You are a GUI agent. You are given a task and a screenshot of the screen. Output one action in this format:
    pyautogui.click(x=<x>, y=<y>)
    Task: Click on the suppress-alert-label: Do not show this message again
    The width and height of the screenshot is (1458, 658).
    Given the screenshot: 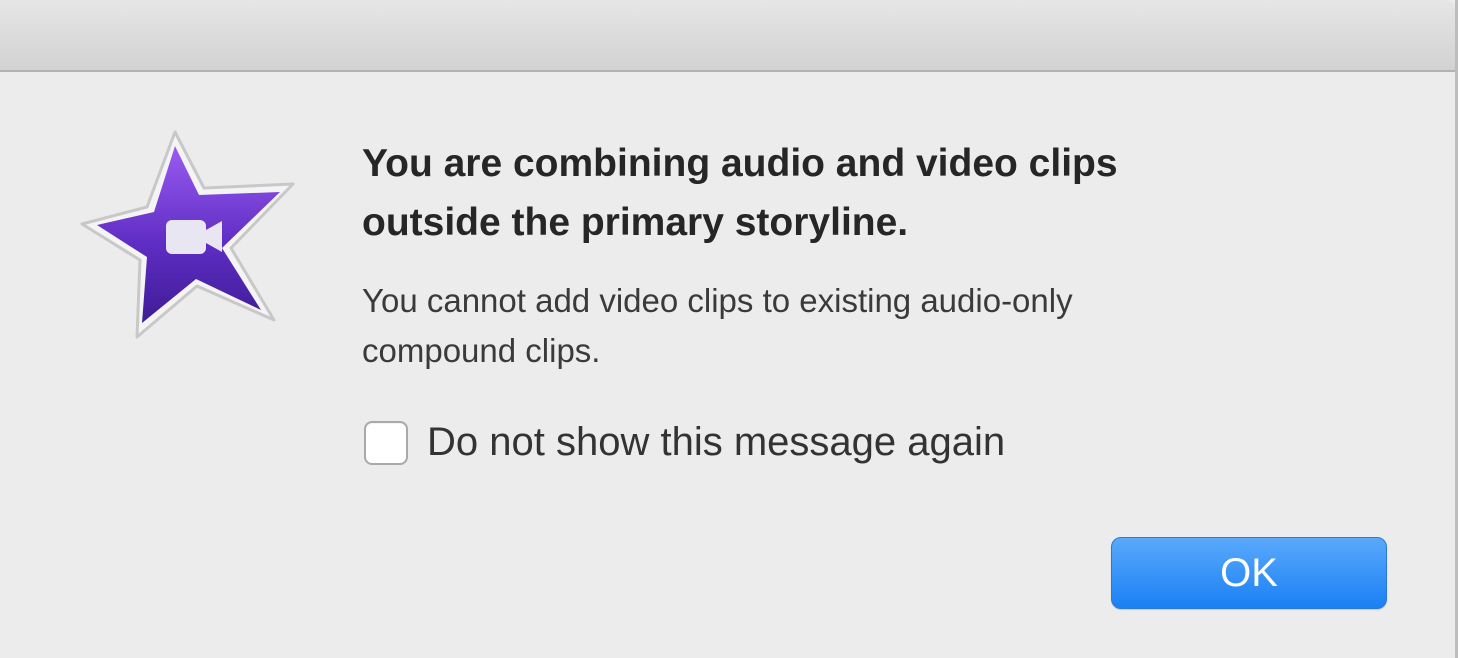 What is the action you would take?
    pyautogui.click(x=716, y=442)
    